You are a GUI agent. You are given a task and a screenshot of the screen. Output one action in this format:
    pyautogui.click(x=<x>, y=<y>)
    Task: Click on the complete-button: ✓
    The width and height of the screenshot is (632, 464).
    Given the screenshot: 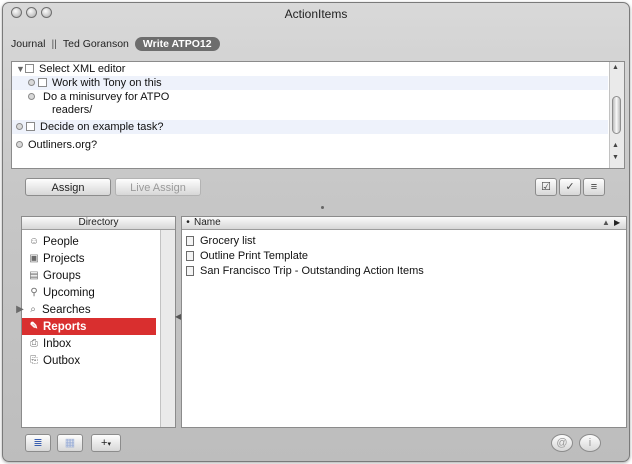 What is the action you would take?
    pyautogui.click(x=570, y=187)
    